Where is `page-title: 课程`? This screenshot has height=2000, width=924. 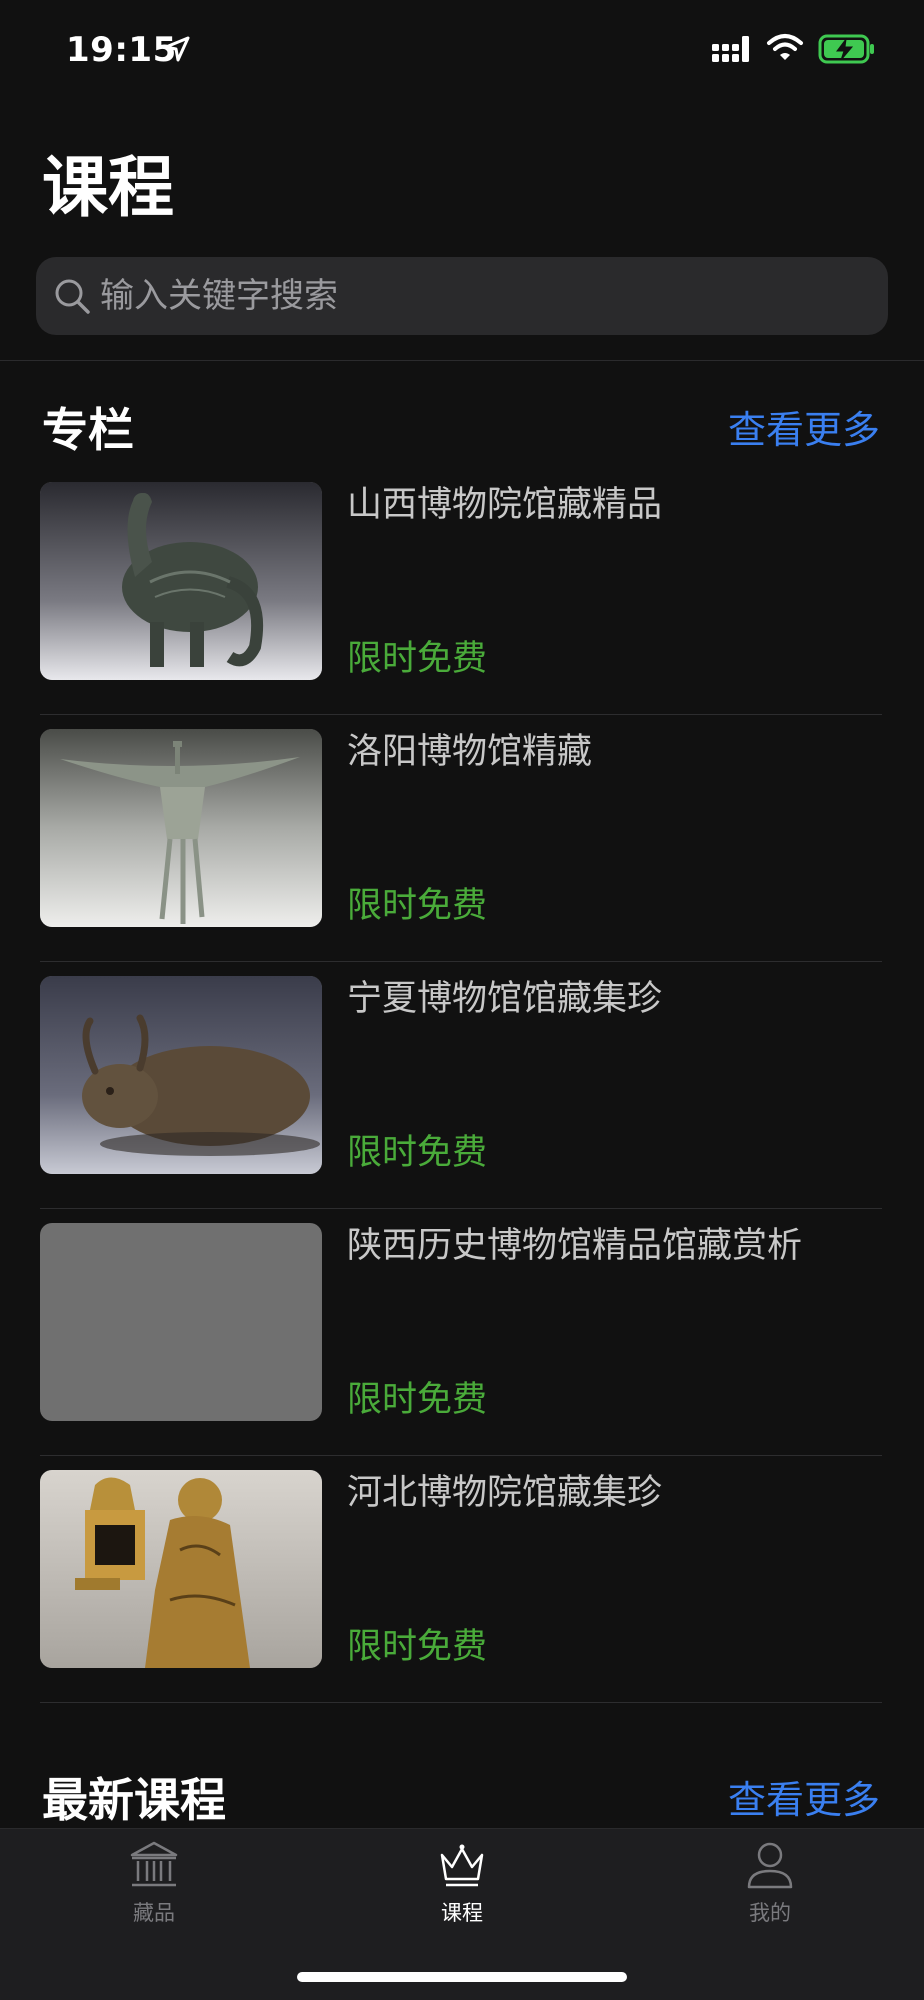 page-title: 课程 is located at coordinates (108, 187).